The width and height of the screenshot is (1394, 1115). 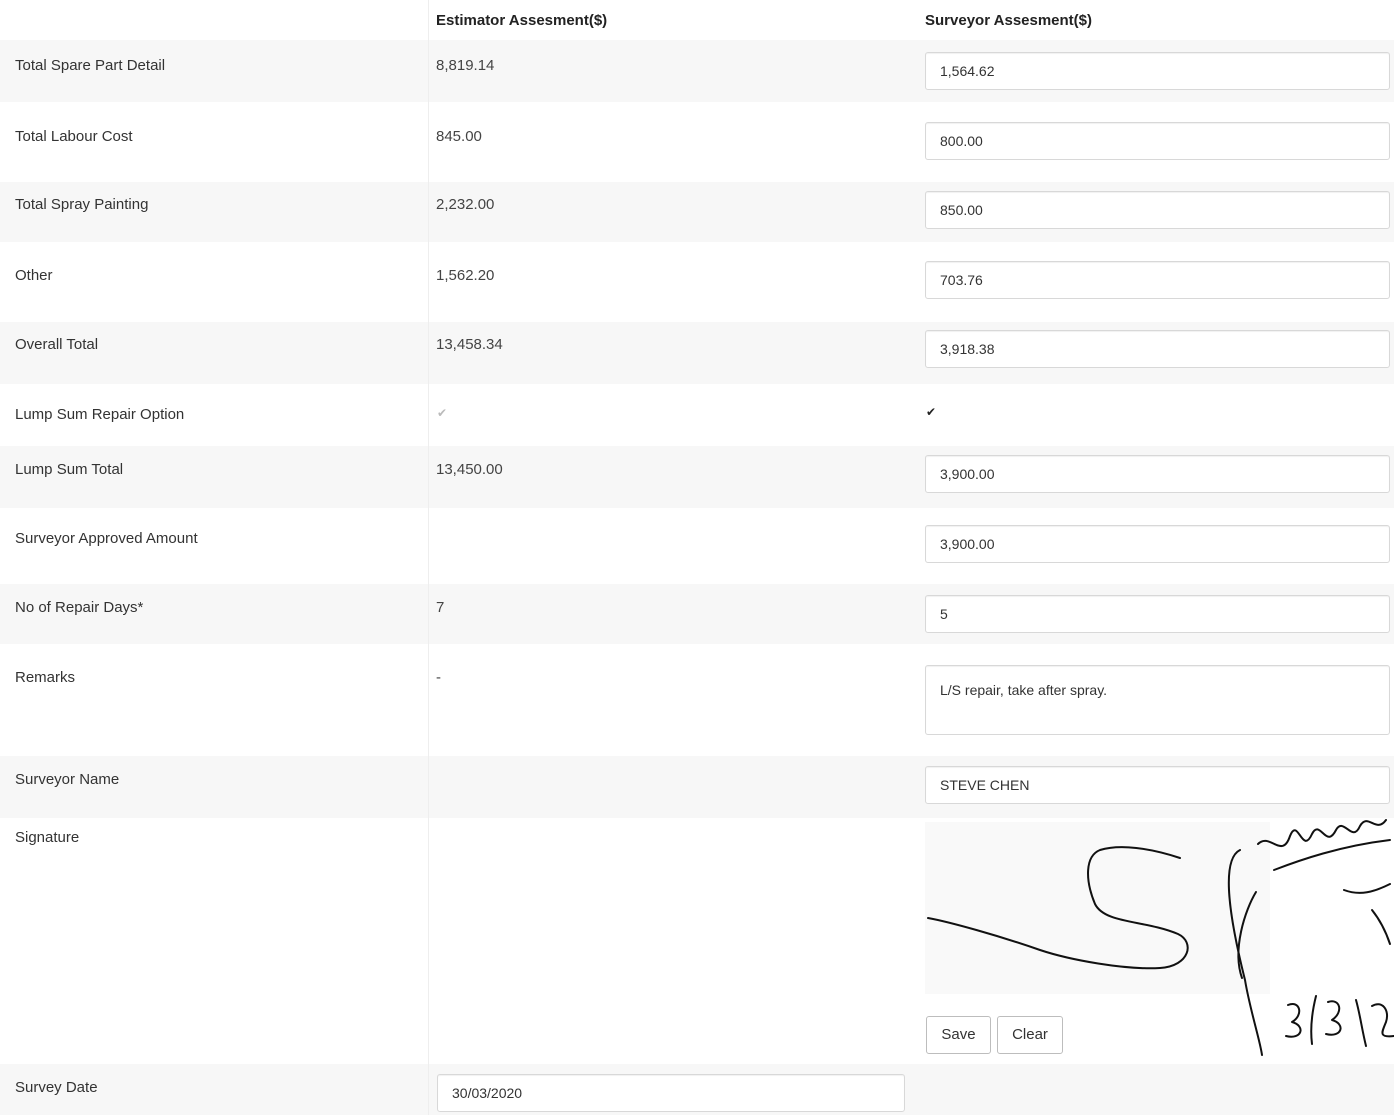 What do you see at coordinates (56, 1087) in the screenshot?
I see `row-label-survey-date: Survey Date` at bounding box center [56, 1087].